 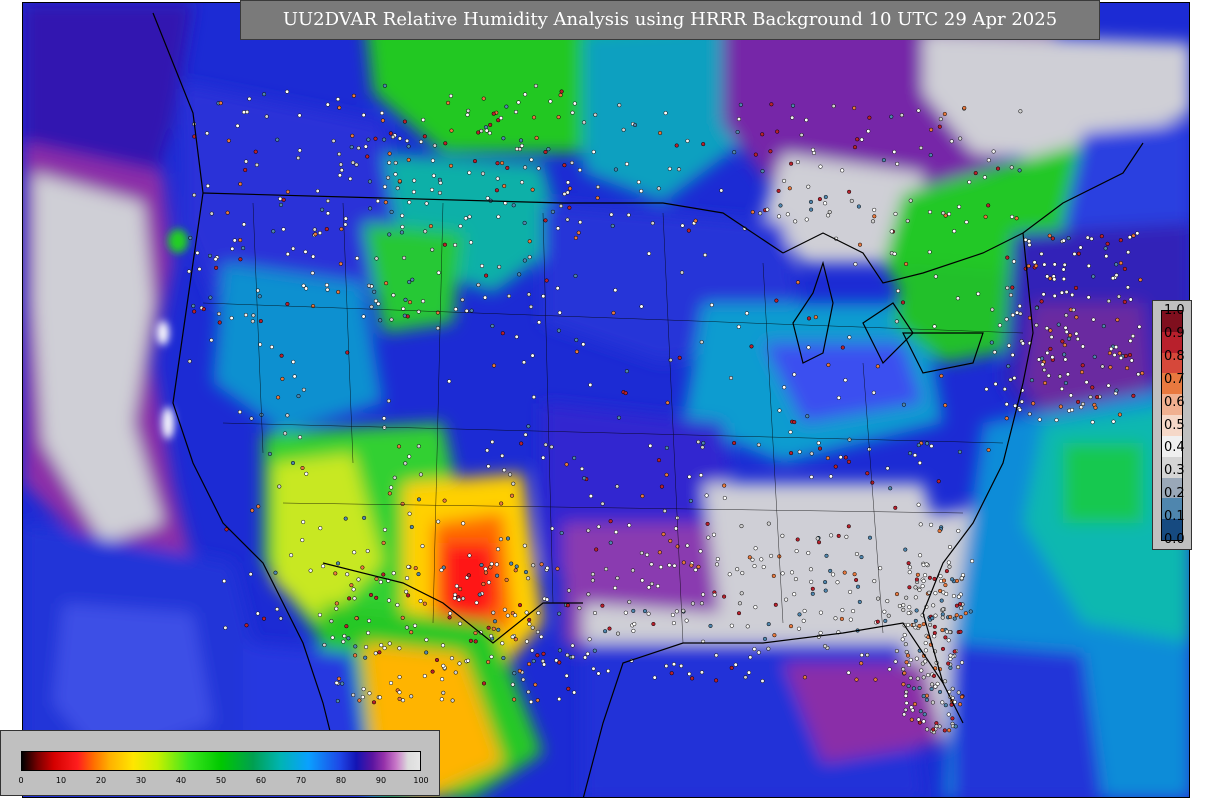 I want to click on rh-tick-label: 50, so click(x=221, y=780).